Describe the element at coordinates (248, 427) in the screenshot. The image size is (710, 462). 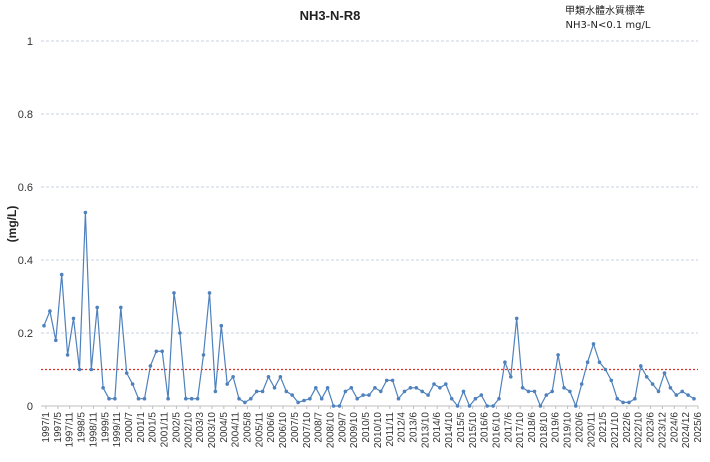
I see `x-tick-label: 2005/8` at that location.